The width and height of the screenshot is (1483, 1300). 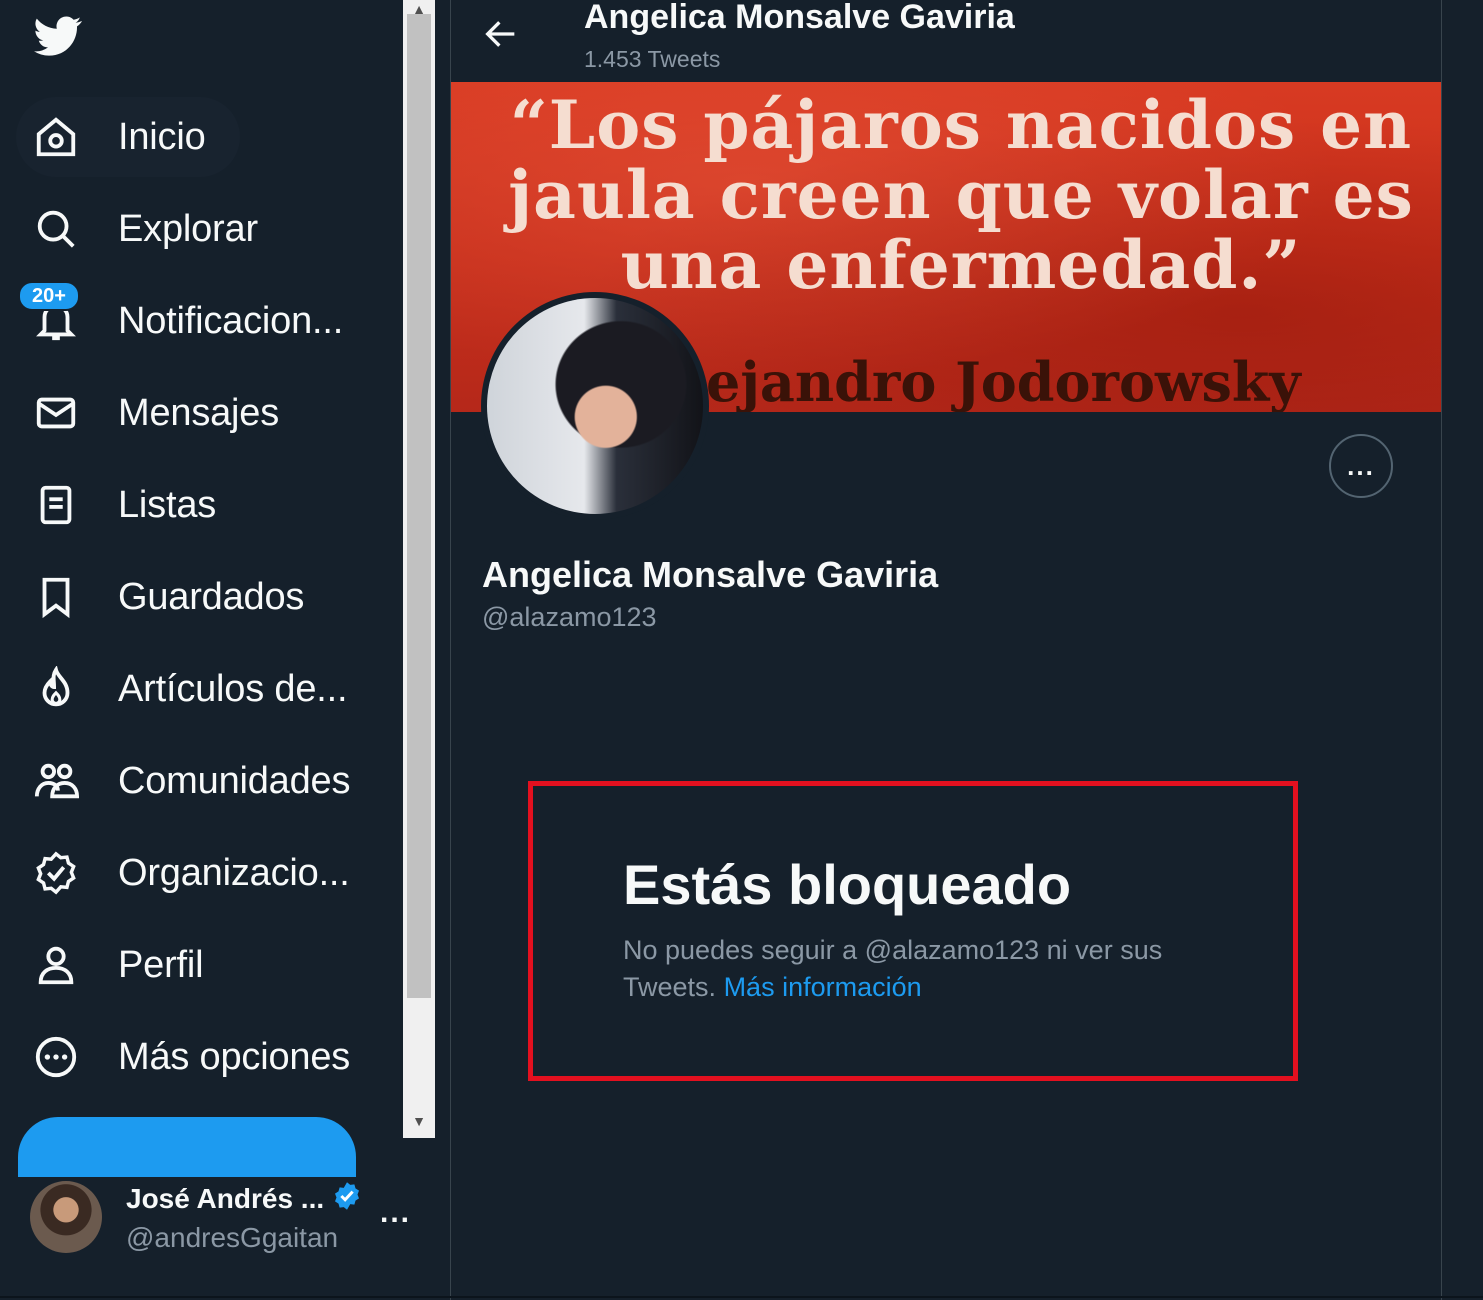 What do you see at coordinates (56, 137) in the screenshot?
I see `home-icon` at bounding box center [56, 137].